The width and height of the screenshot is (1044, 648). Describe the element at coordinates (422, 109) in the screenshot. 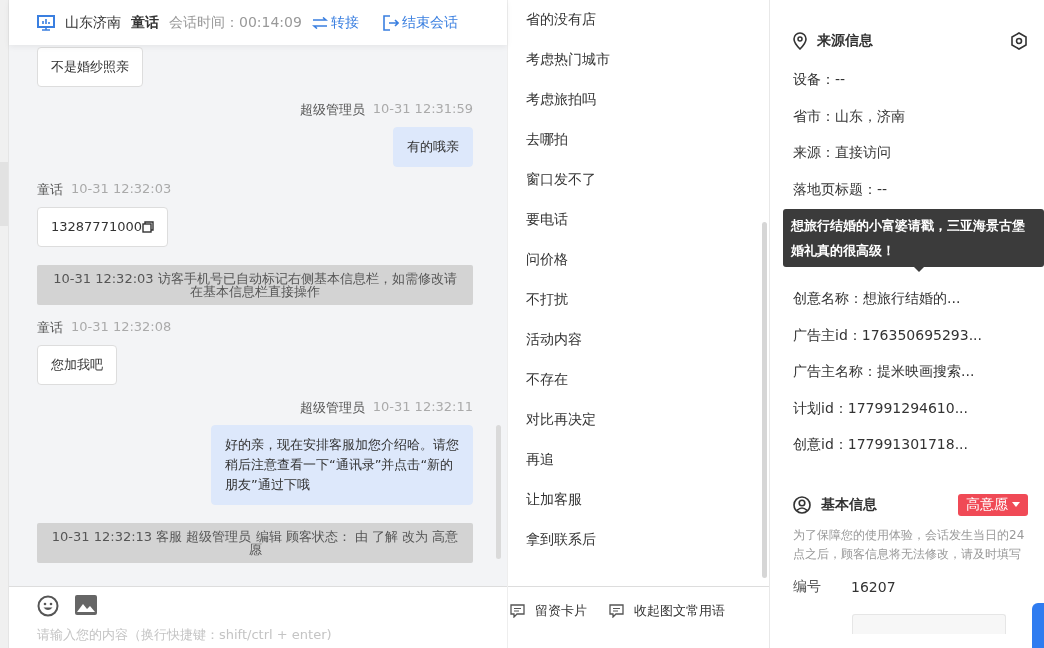

I see `message-time: 10-31 12:31:59` at that location.